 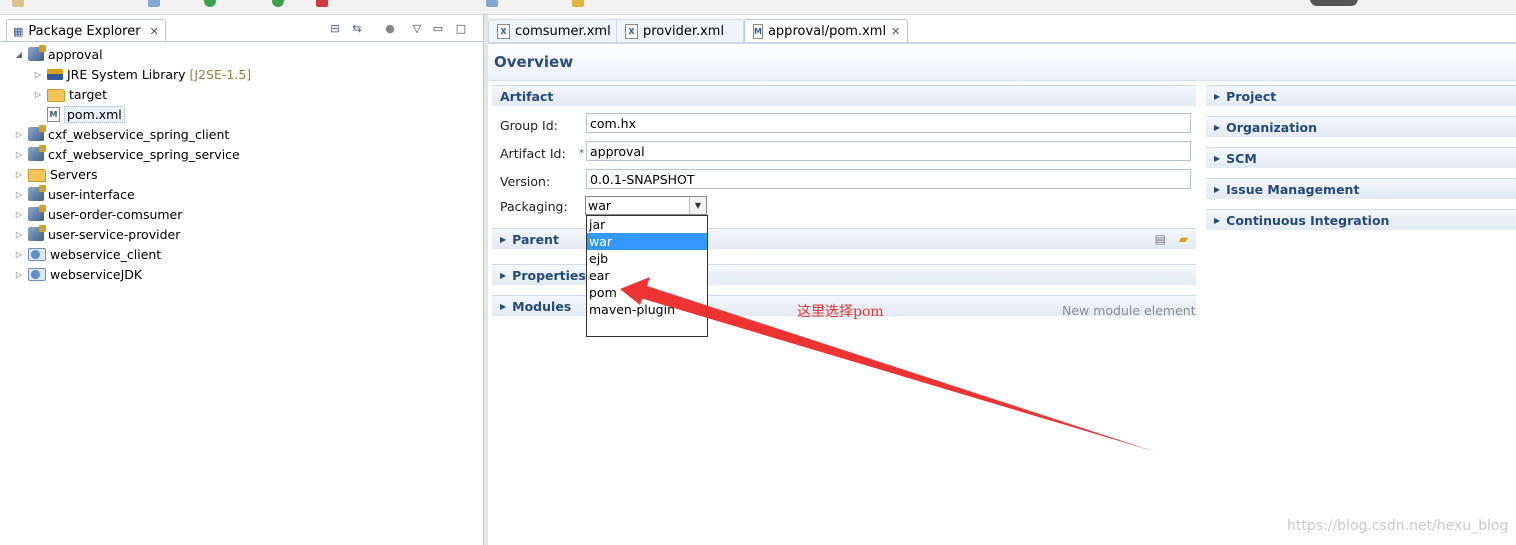 I want to click on watermark-text: https://blog.csdn.net/hexu_blog, so click(x=1398, y=526).